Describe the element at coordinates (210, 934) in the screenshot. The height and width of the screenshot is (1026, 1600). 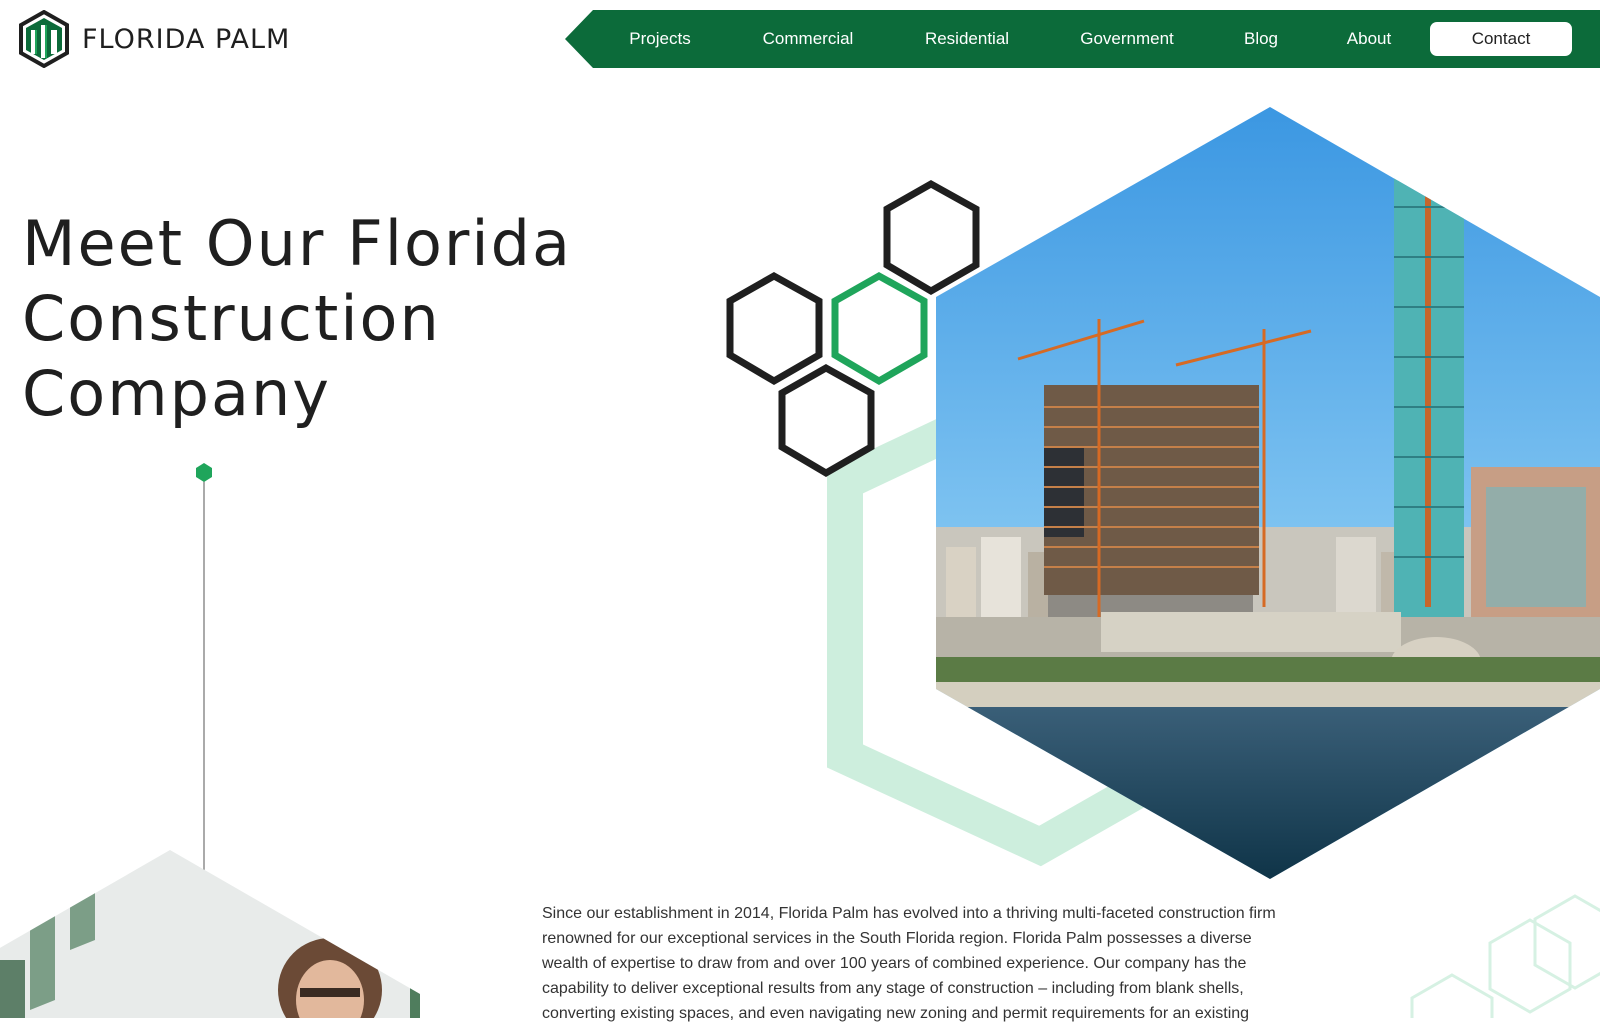
I see `team-member-photo` at that location.